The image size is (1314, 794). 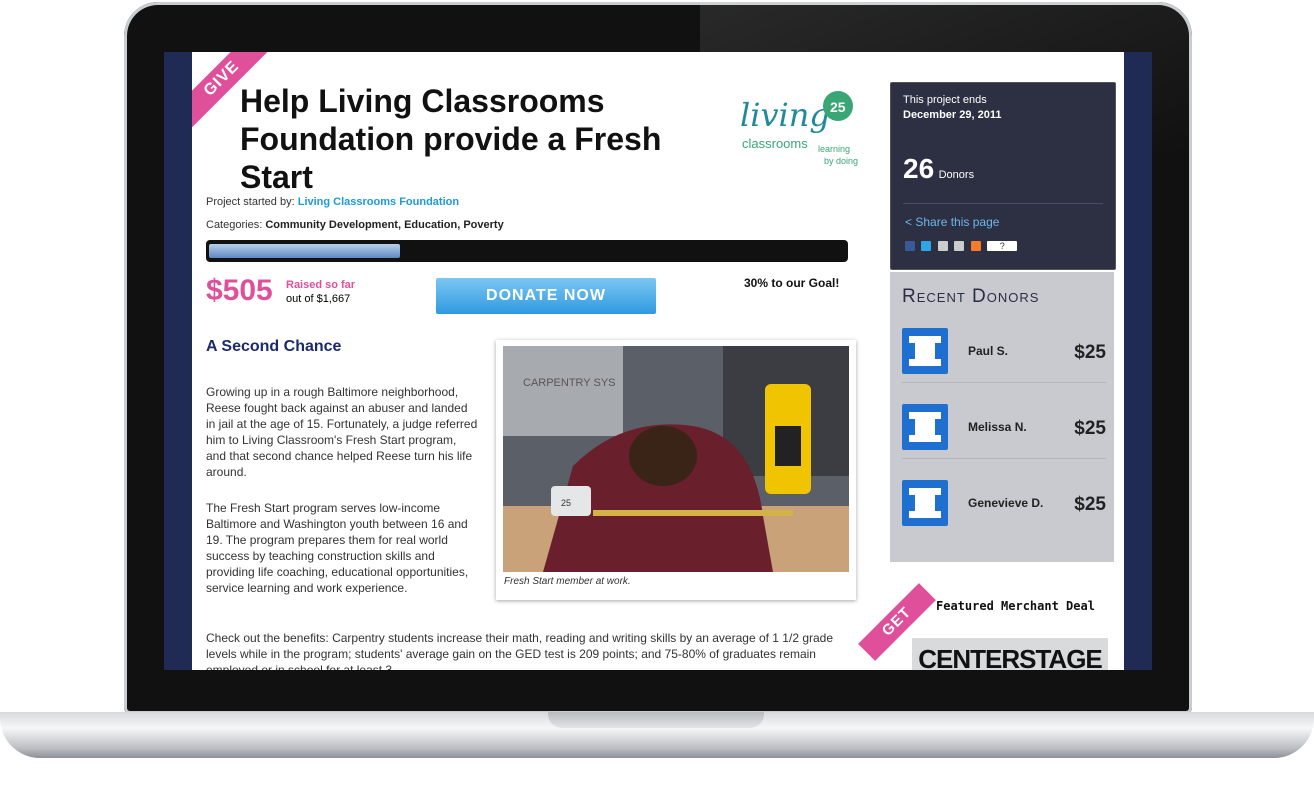 What do you see at coordinates (567, 581) in the screenshot?
I see `photo-caption: Fresh Start member at work.` at bounding box center [567, 581].